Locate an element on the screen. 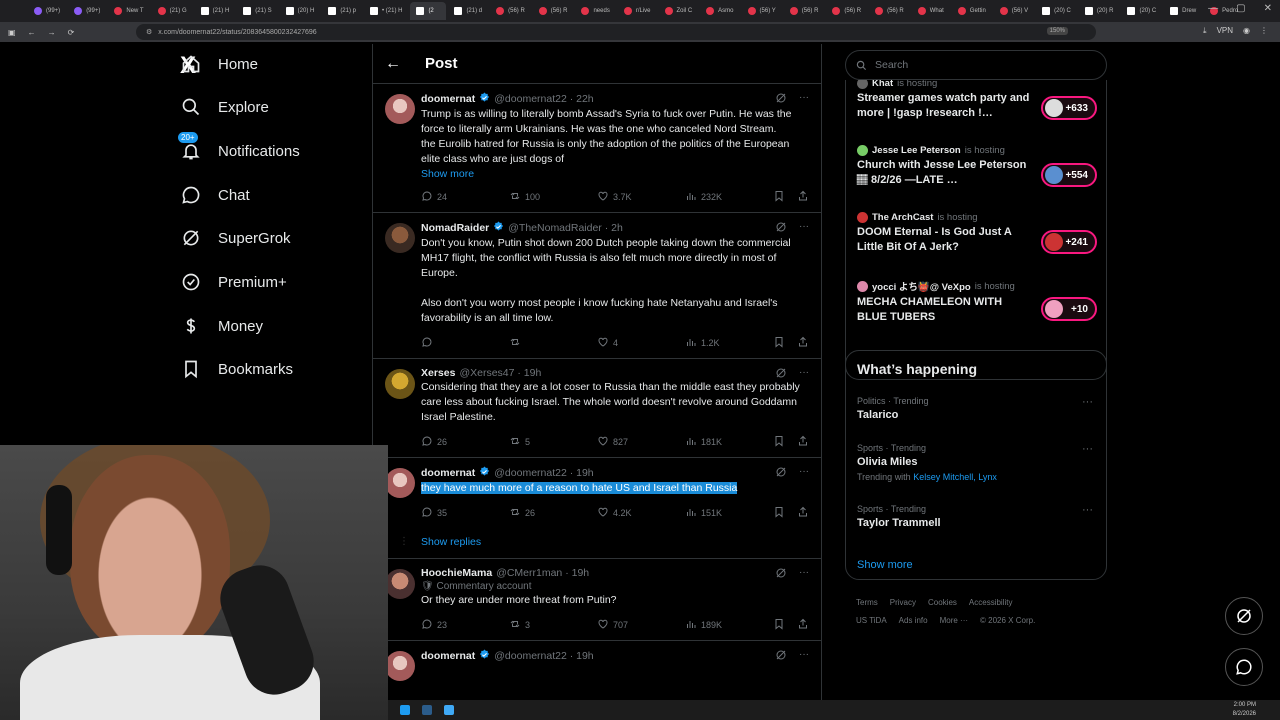  reply-button: 24 is located at coordinates (446, 197).